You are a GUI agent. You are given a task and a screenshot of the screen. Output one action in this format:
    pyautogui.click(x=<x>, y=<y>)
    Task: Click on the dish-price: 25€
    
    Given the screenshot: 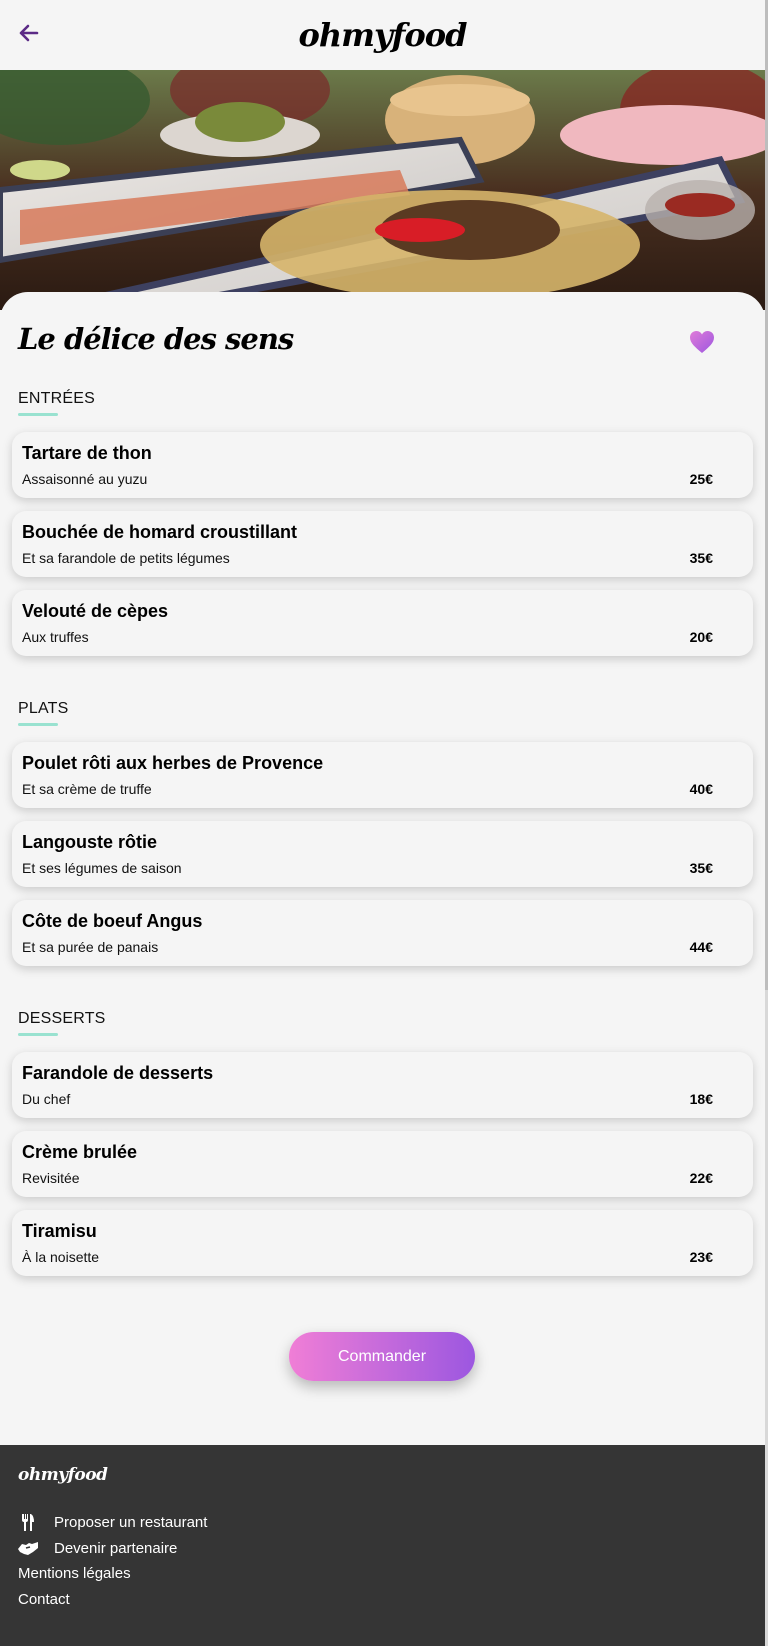 What is the action you would take?
    pyautogui.click(x=701, y=479)
    